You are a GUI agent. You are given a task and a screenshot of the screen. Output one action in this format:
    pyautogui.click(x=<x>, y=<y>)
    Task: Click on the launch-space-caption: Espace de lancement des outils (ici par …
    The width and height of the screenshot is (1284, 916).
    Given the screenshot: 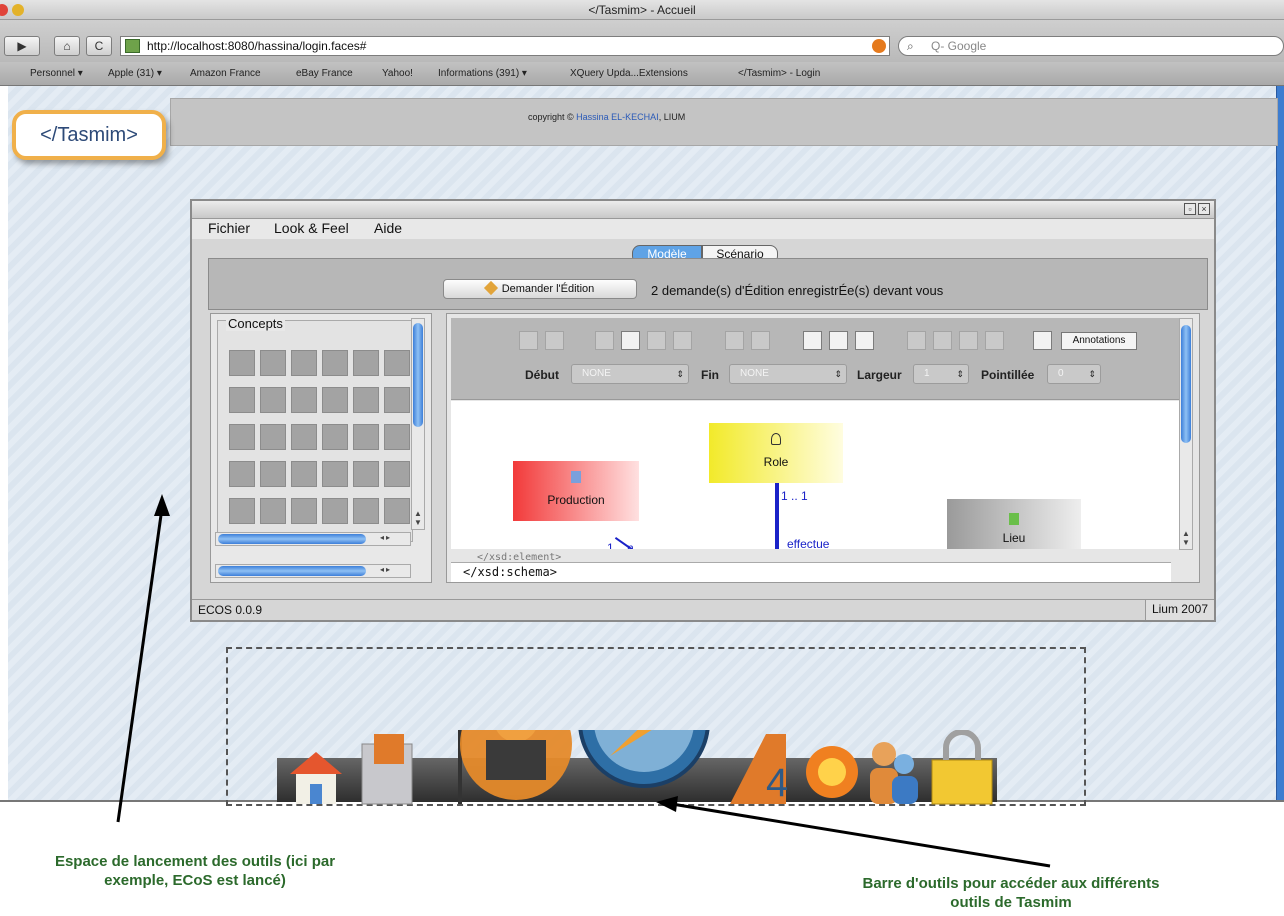 What is the action you would take?
    pyautogui.click(x=195, y=871)
    